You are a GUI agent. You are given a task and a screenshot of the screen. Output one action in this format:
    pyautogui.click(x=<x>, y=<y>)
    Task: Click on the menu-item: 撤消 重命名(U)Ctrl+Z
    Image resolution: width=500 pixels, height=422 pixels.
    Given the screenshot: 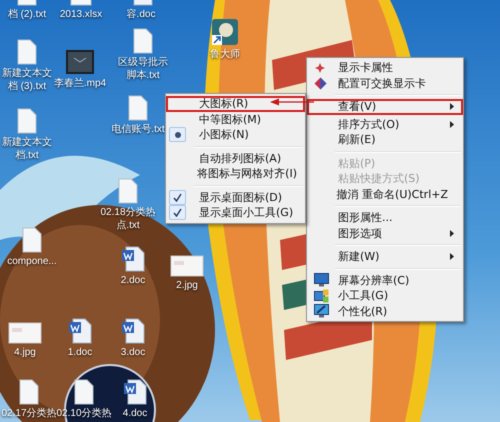 What is the action you would take?
    pyautogui.click(x=385, y=194)
    